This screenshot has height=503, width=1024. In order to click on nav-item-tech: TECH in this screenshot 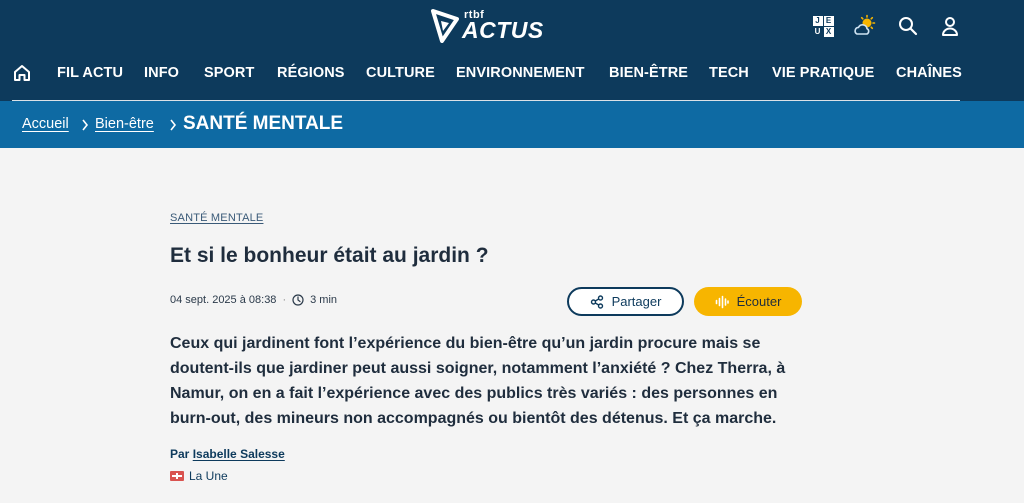, I will do `click(729, 73)`.